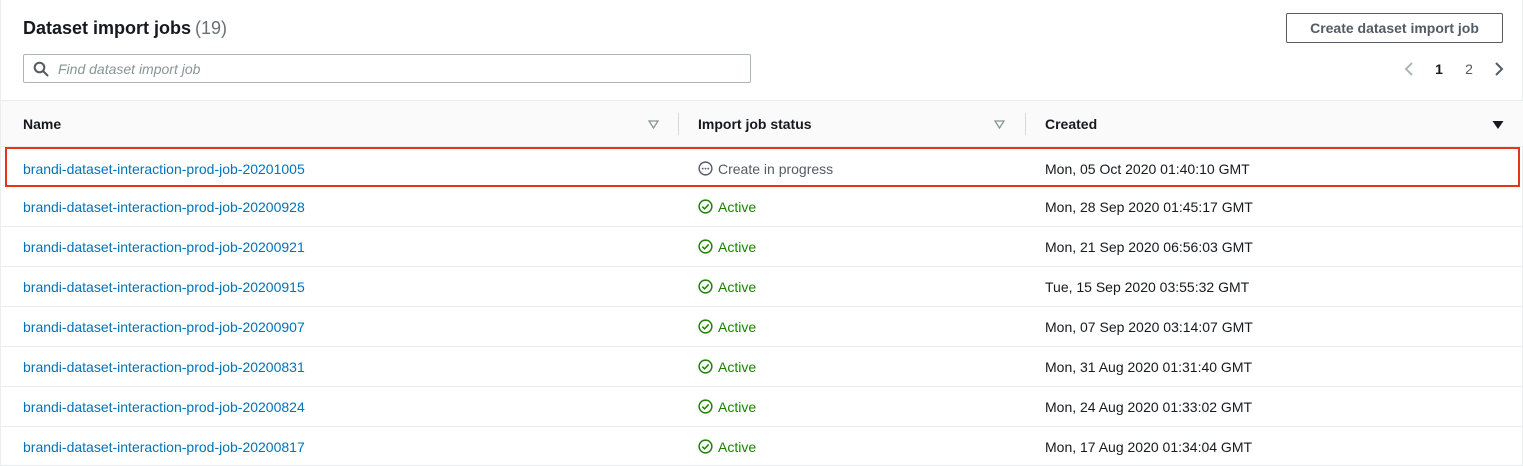  Describe the element at coordinates (41, 68) in the screenshot. I see `search-icon` at that location.